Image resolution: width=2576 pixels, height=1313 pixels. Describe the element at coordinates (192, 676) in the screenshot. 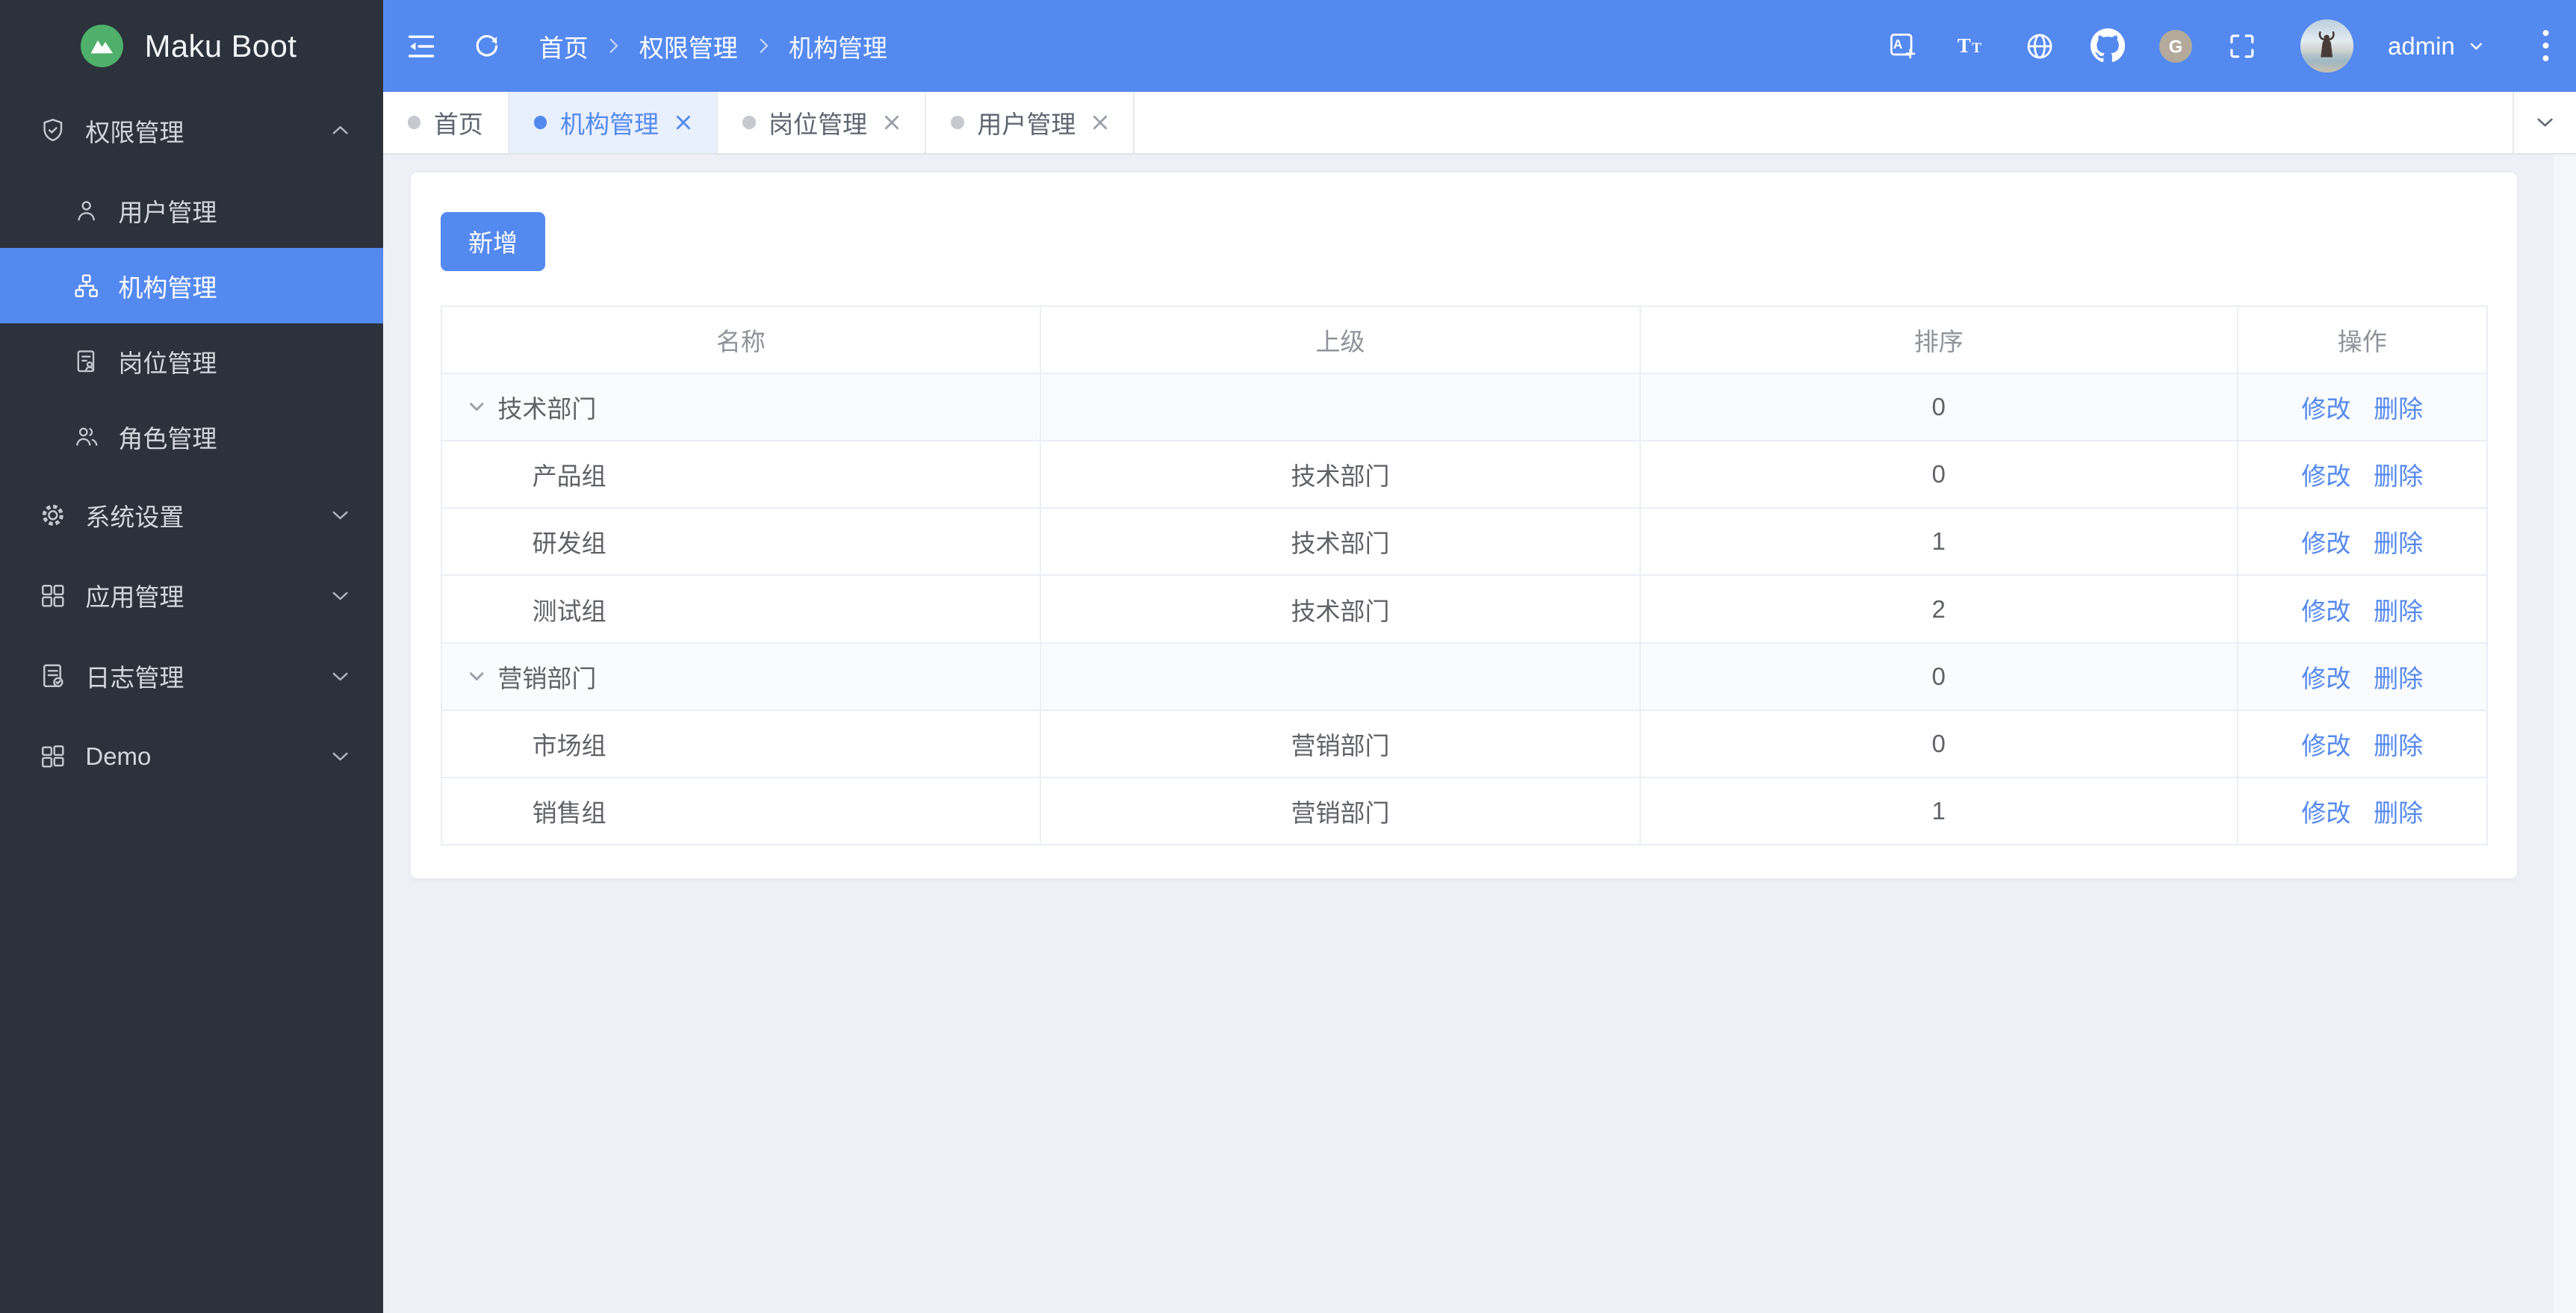

I see `sidebar-group-log-management: 日志管理` at that location.